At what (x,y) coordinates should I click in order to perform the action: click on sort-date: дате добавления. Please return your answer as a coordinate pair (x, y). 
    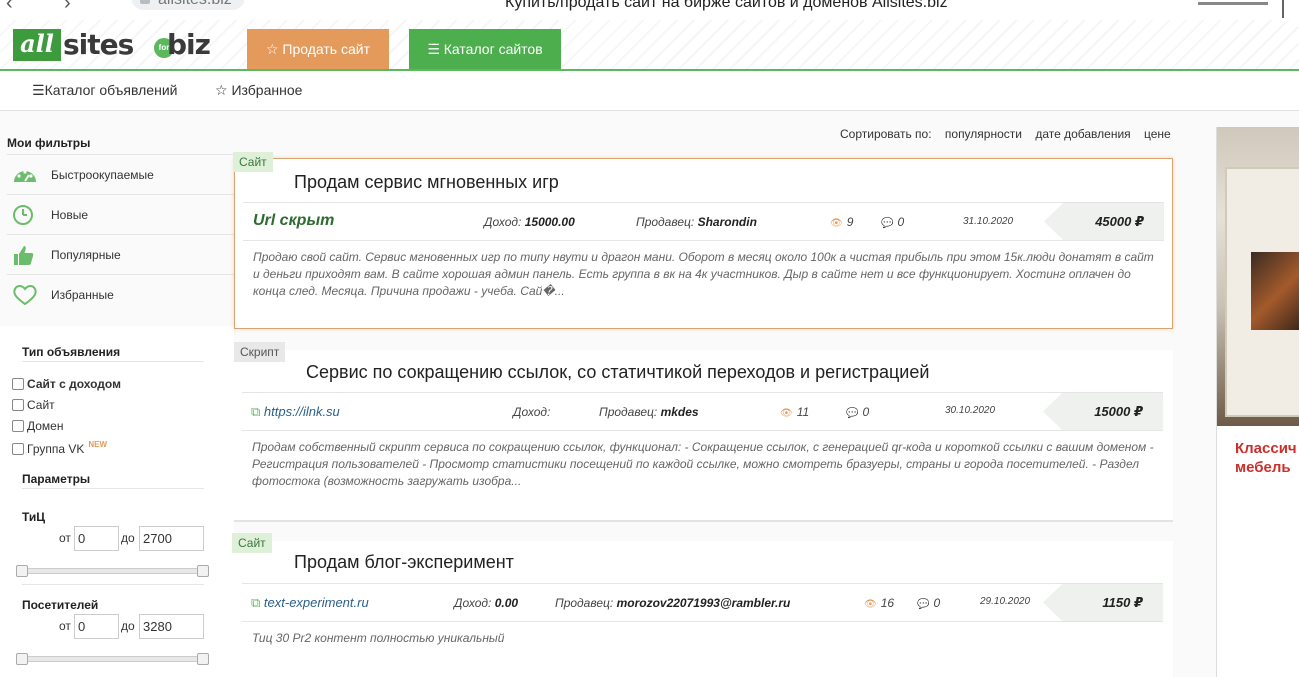
    Looking at the image, I should click on (1082, 134).